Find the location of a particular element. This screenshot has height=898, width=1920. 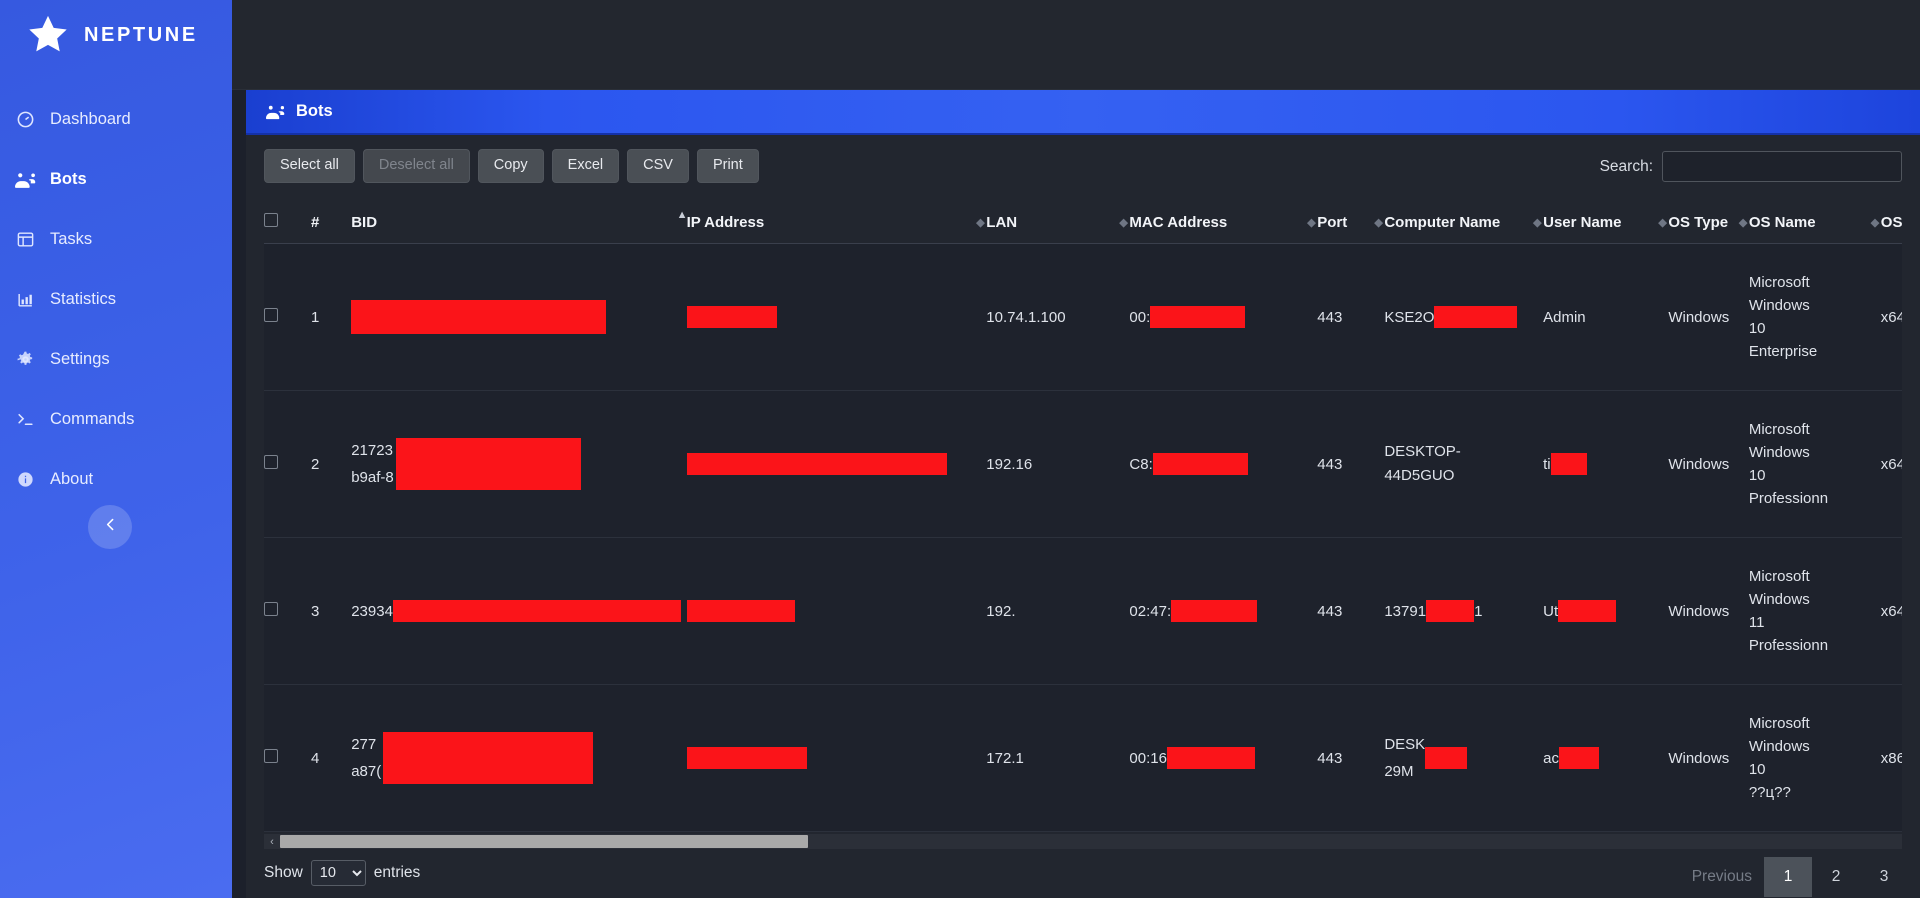

cell-computer-name: DESK 29M is located at coordinates (1464, 758).